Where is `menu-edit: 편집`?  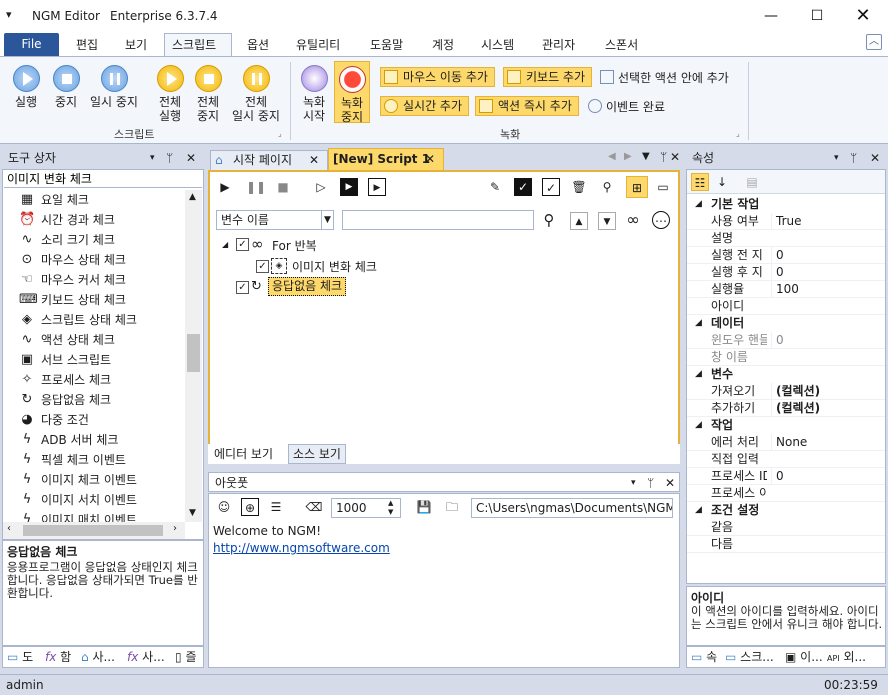
menu-edit: 편집 is located at coordinates (87, 44).